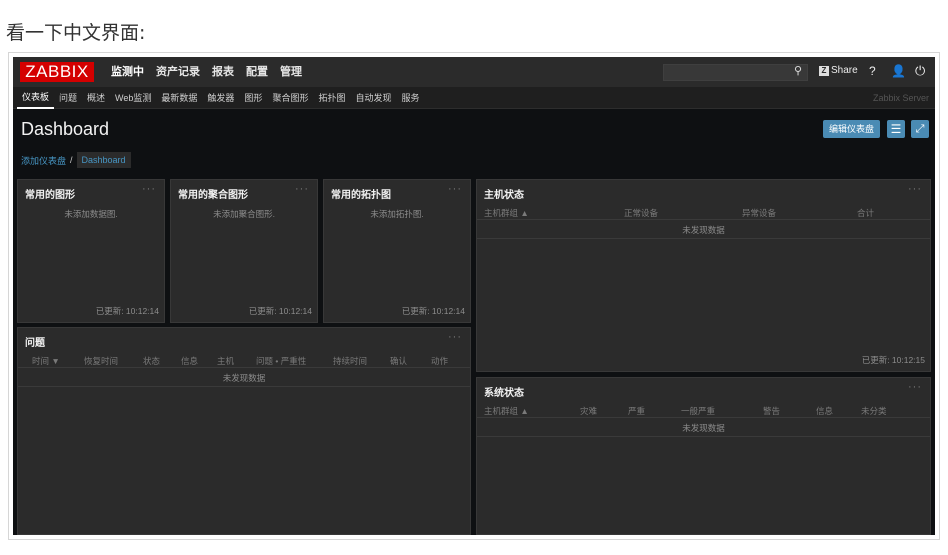  Describe the element at coordinates (920, 129) in the screenshot. I see `fullscreen-icon: ⤢` at that location.